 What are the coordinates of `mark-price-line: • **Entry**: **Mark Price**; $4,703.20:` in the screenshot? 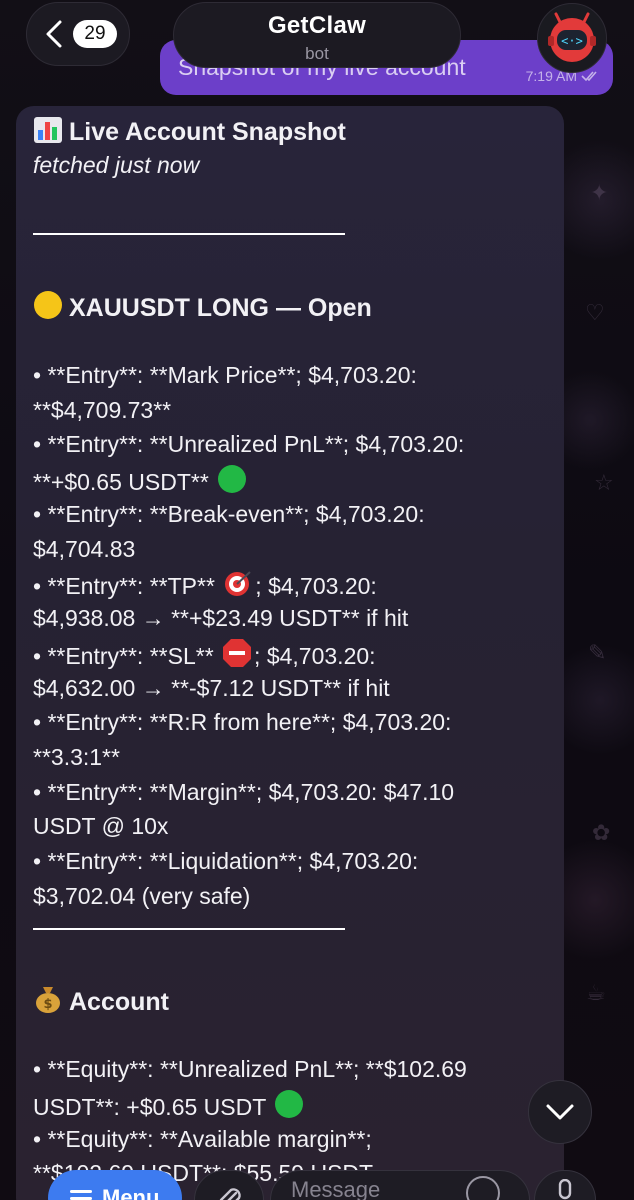 It's located at (225, 375).